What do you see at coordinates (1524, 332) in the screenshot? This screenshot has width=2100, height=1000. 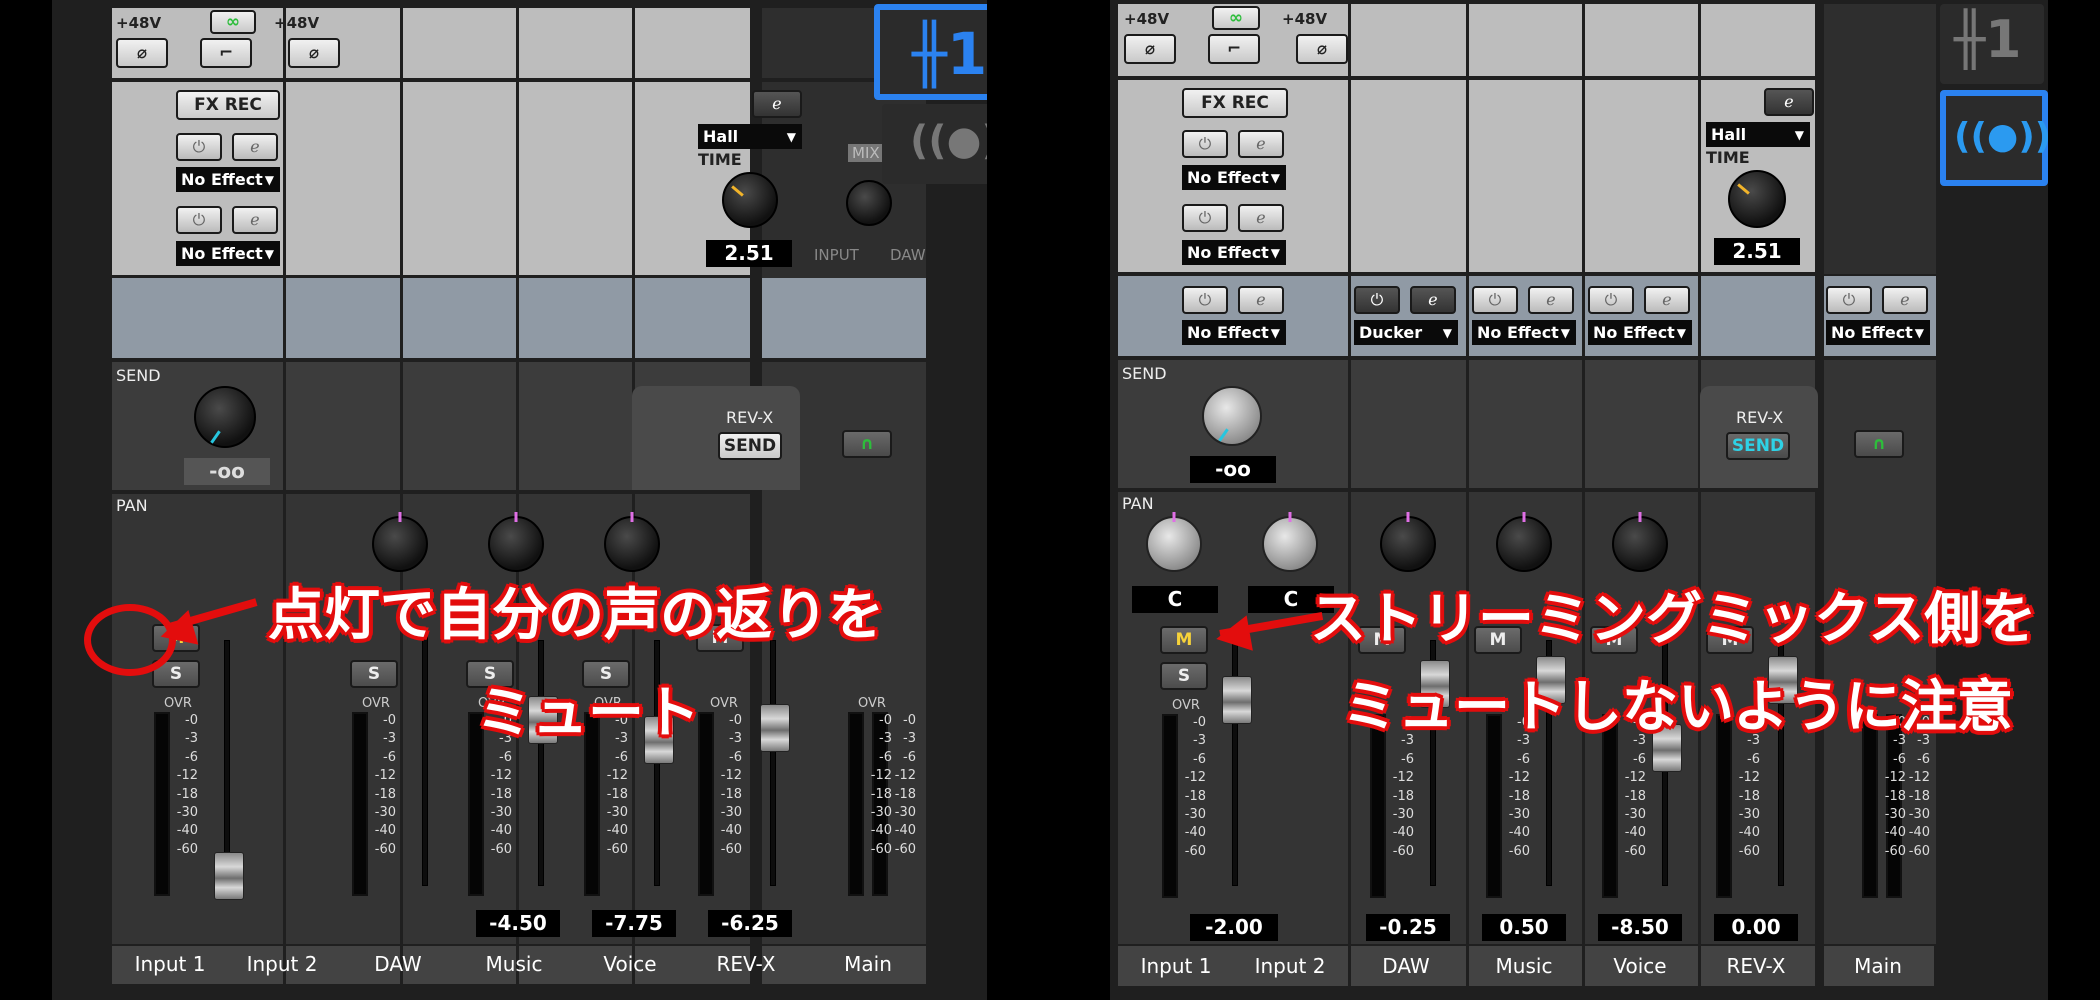 I see `insert-select-music: No Effect ▼` at bounding box center [1524, 332].